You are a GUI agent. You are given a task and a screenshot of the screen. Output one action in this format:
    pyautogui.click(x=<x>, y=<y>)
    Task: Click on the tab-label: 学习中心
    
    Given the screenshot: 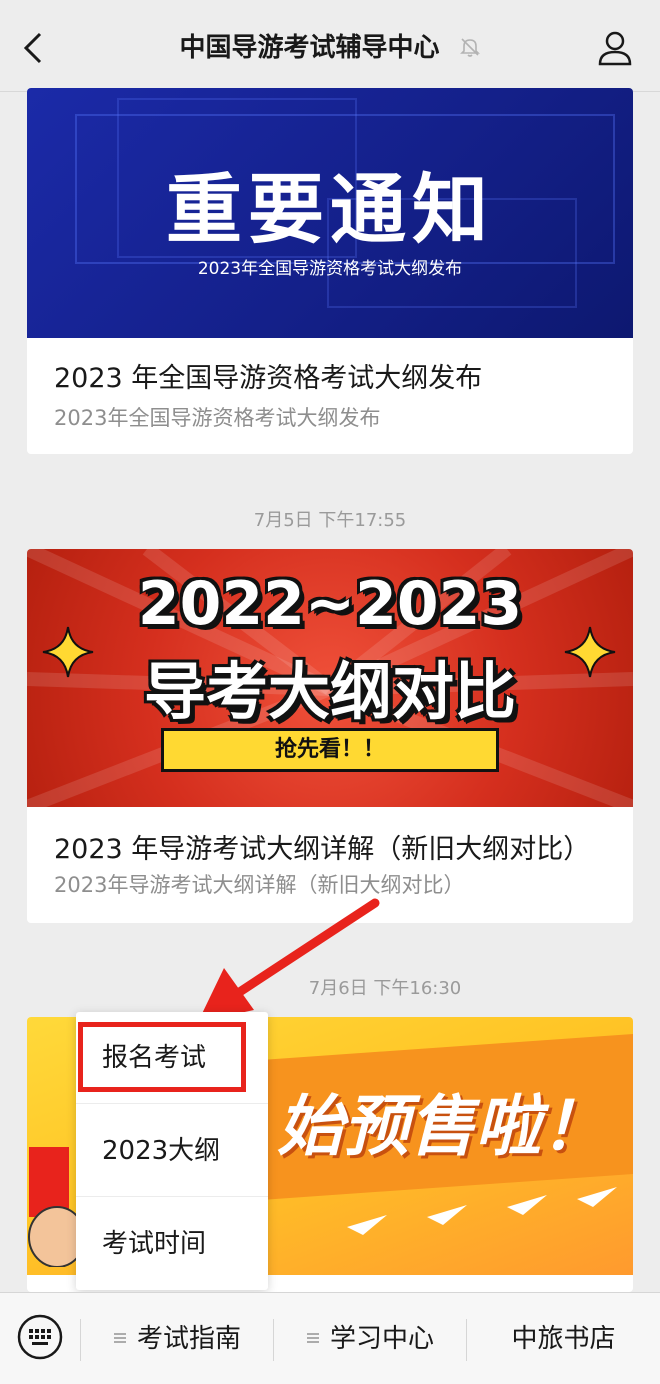 What is the action you would take?
    pyautogui.click(x=381, y=1339)
    